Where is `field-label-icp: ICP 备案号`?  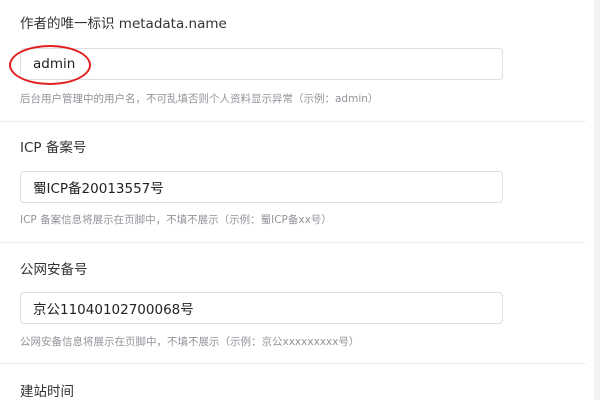 field-label-icp: ICP 备案号 is located at coordinates (53, 148).